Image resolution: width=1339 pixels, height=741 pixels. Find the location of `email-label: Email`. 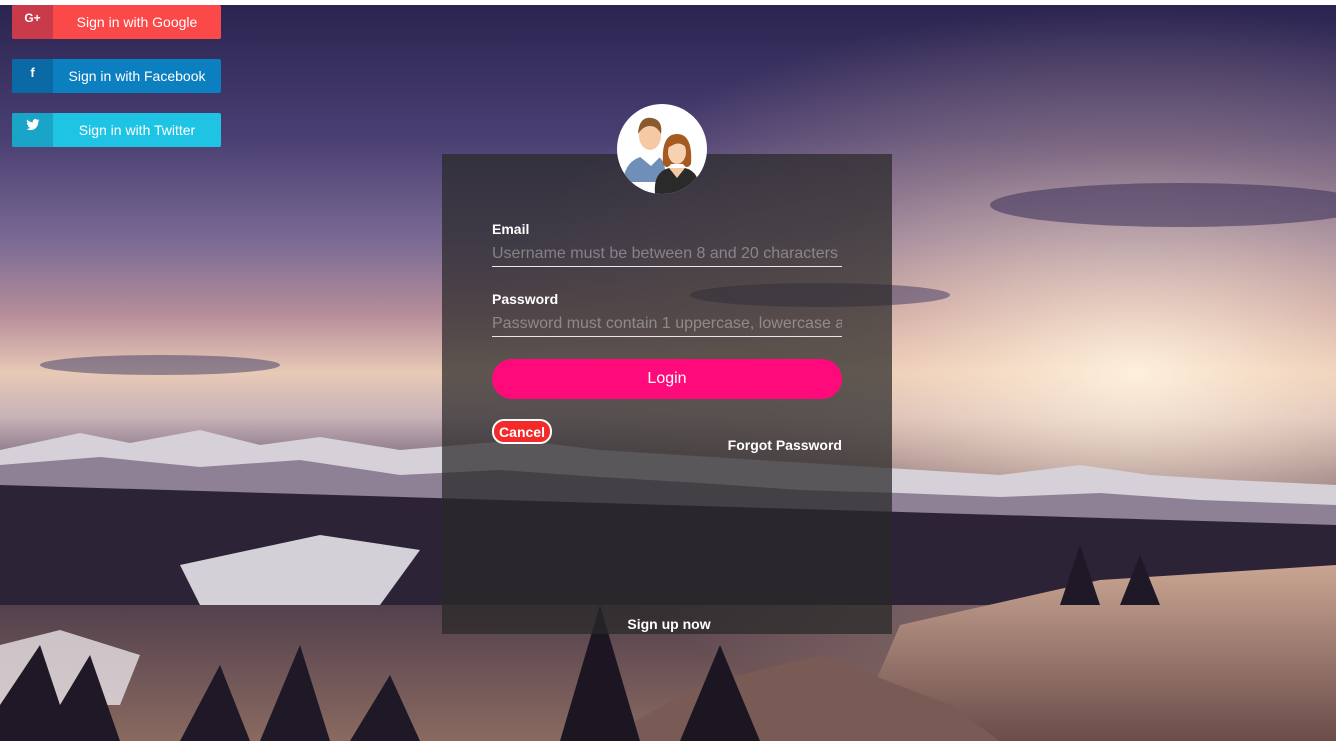

email-label: Email is located at coordinates (511, 229).